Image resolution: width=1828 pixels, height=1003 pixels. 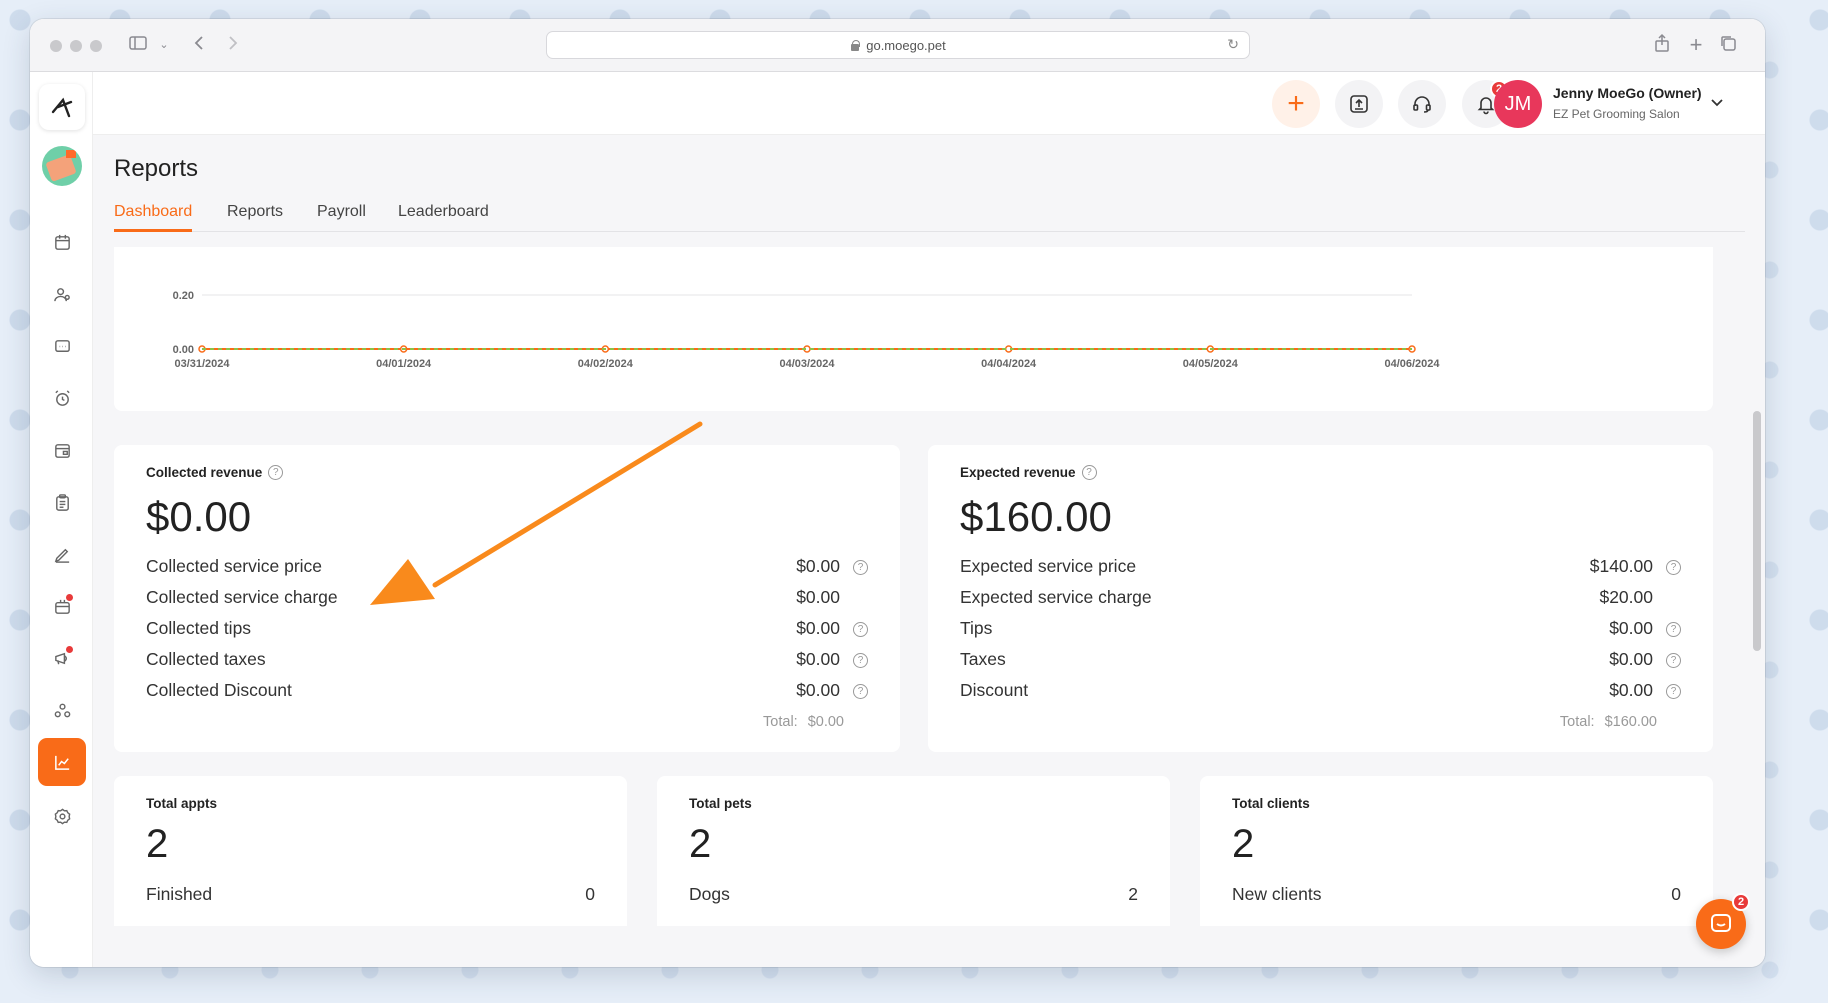 What do you see at coordinates (1717, 102) in the screenshot?
I see `chevron-down-icon` at bounding box center [1717, 102].